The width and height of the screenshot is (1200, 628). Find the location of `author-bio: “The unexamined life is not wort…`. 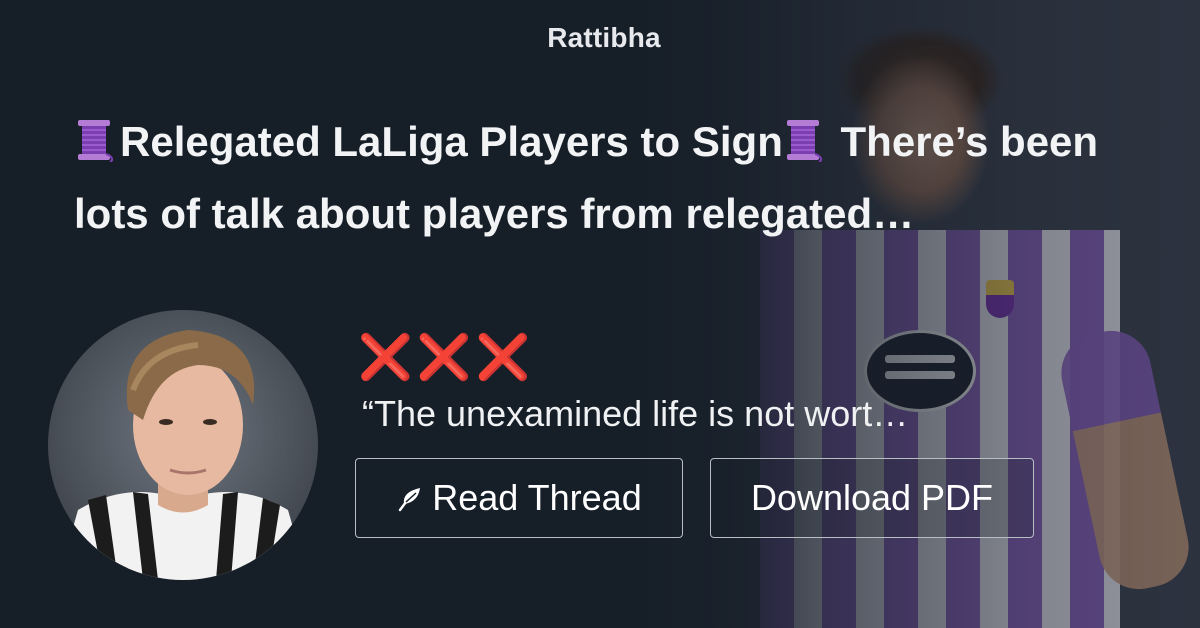

author-bio: “The unexamined life is not wort… is located at coordinates (635, 413).